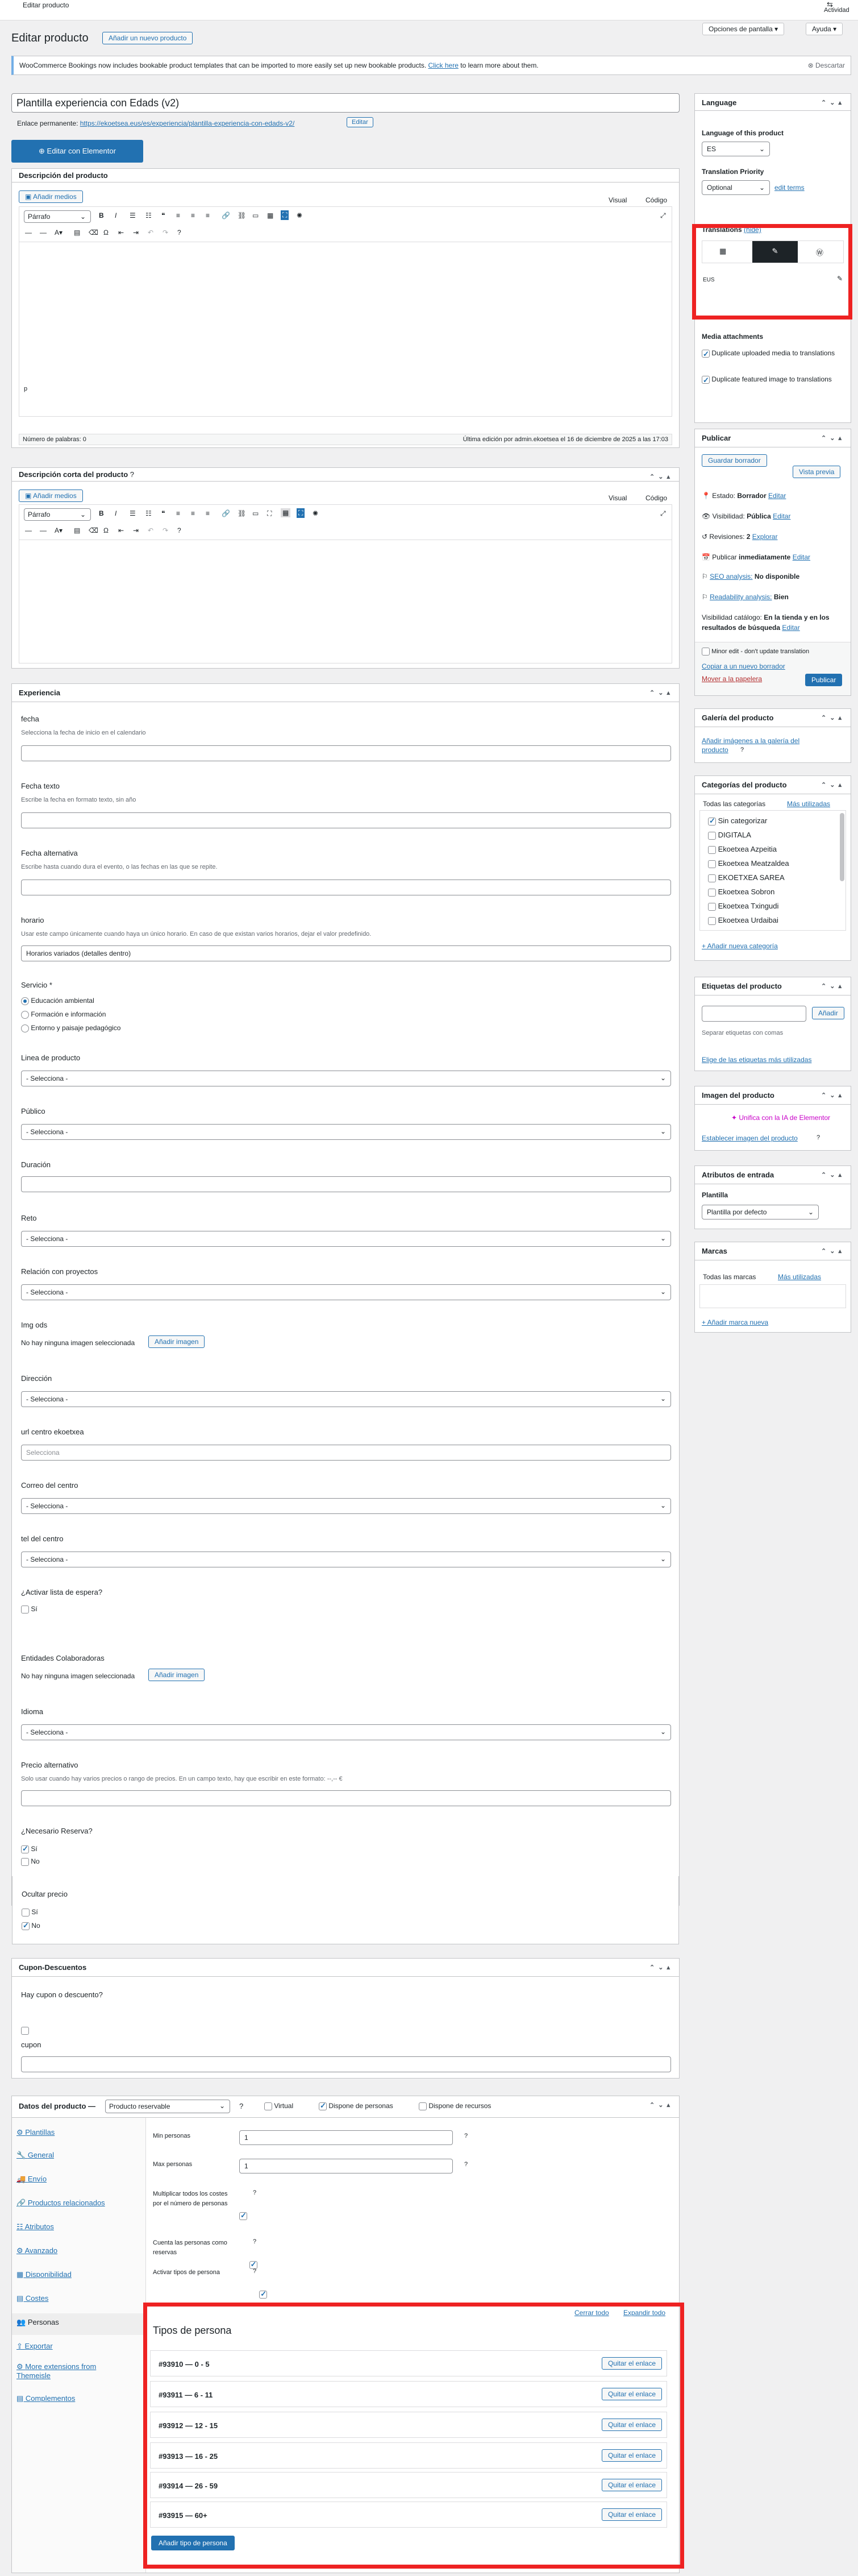 The height and width of the screenshot is (2576, 858). I want to click on minor-edit-checkbox, so click(706, 652).